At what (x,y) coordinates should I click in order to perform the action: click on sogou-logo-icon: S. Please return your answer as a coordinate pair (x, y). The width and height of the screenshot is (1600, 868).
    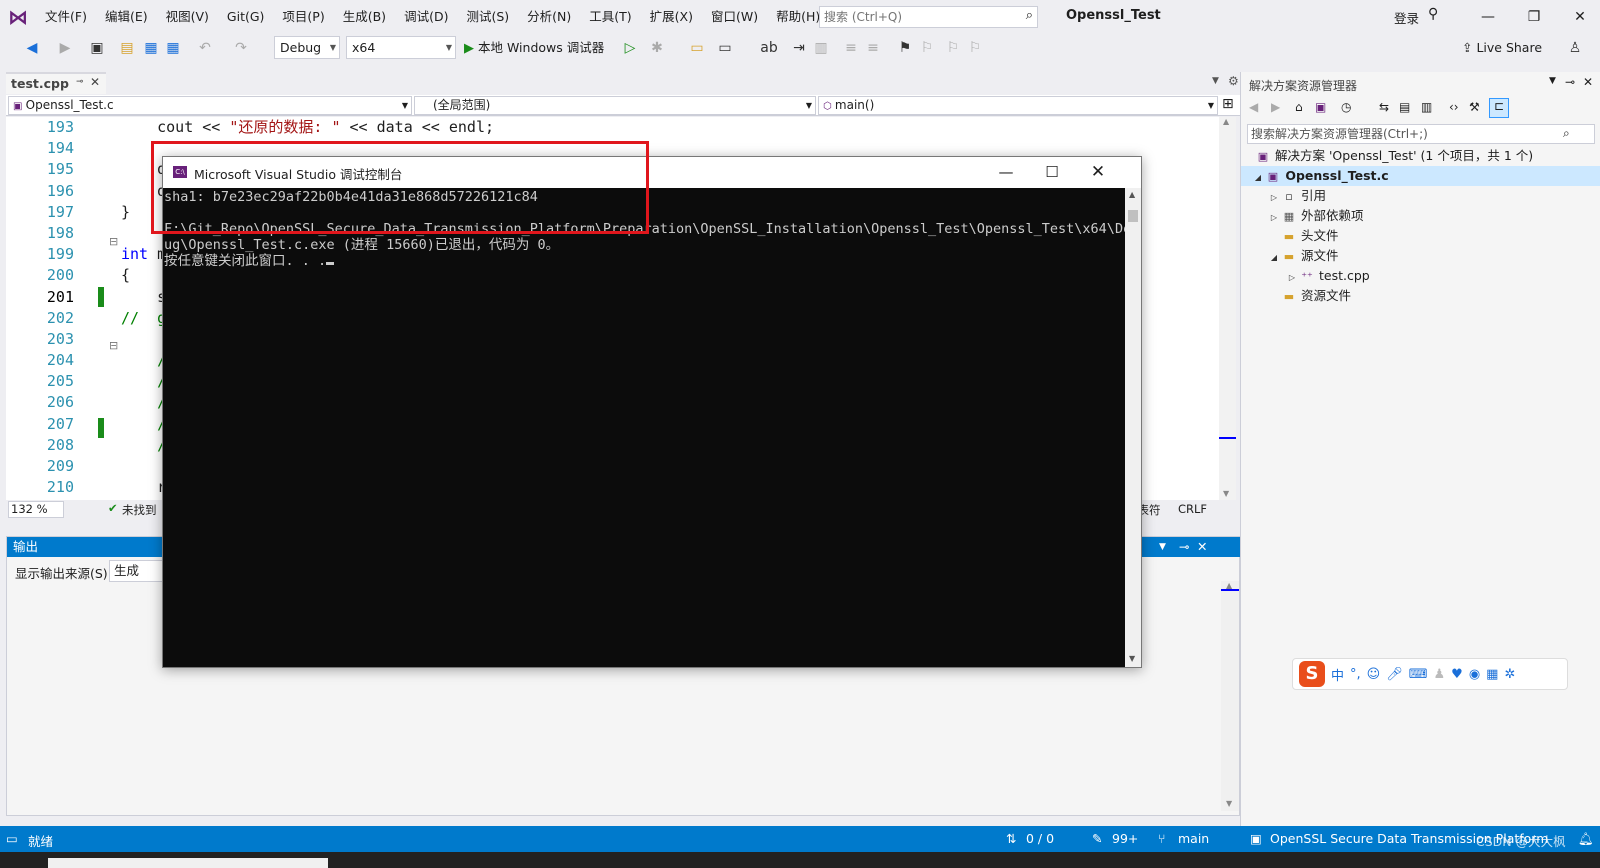
    Looking at the image, I should click on (1312, 674).